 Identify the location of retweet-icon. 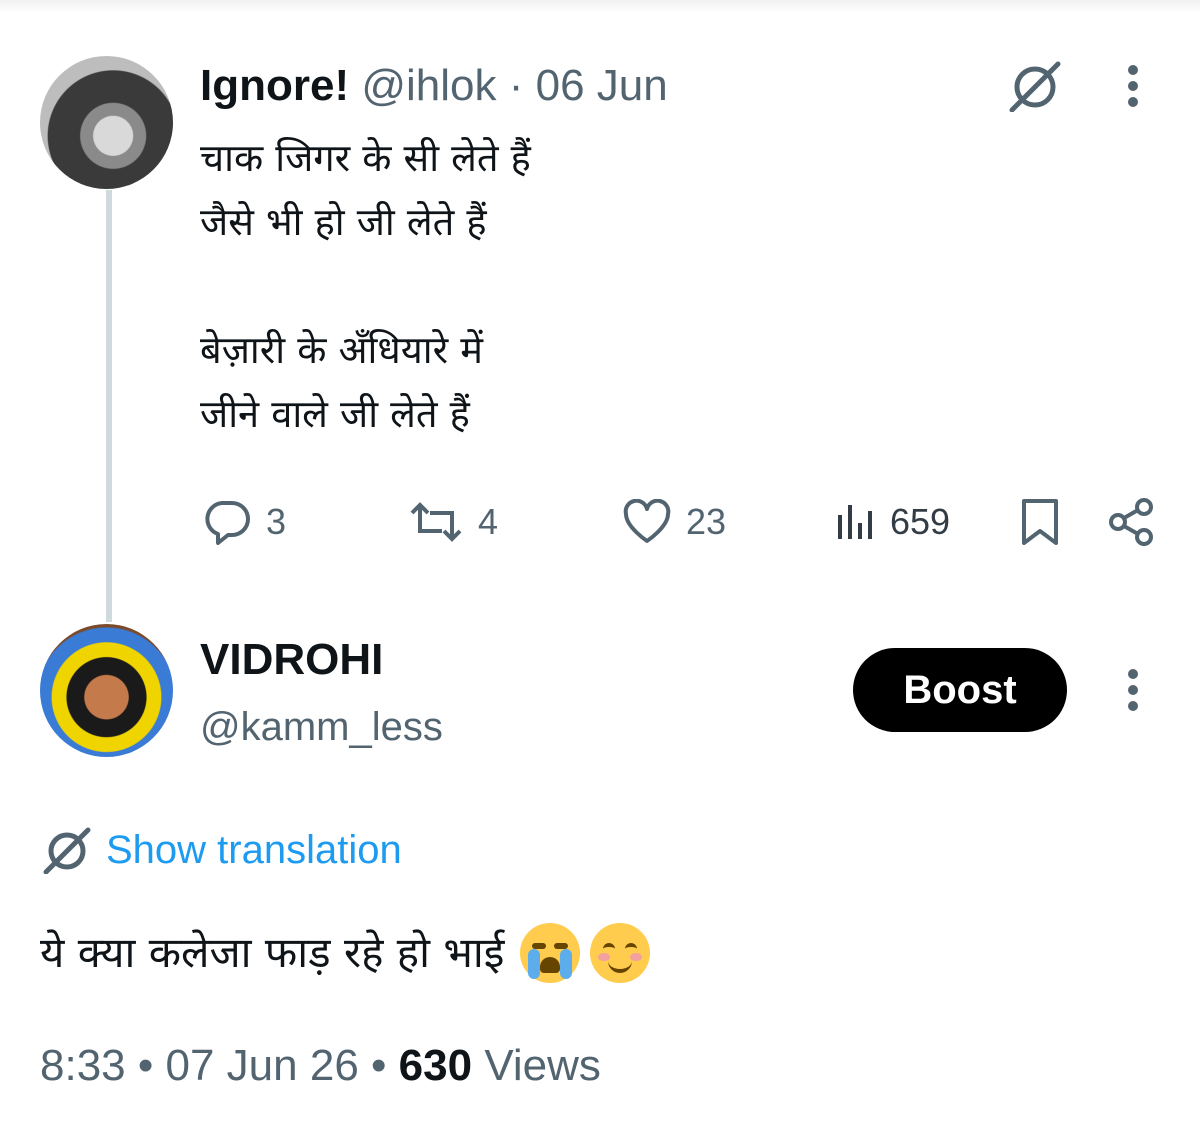
(436, 522).